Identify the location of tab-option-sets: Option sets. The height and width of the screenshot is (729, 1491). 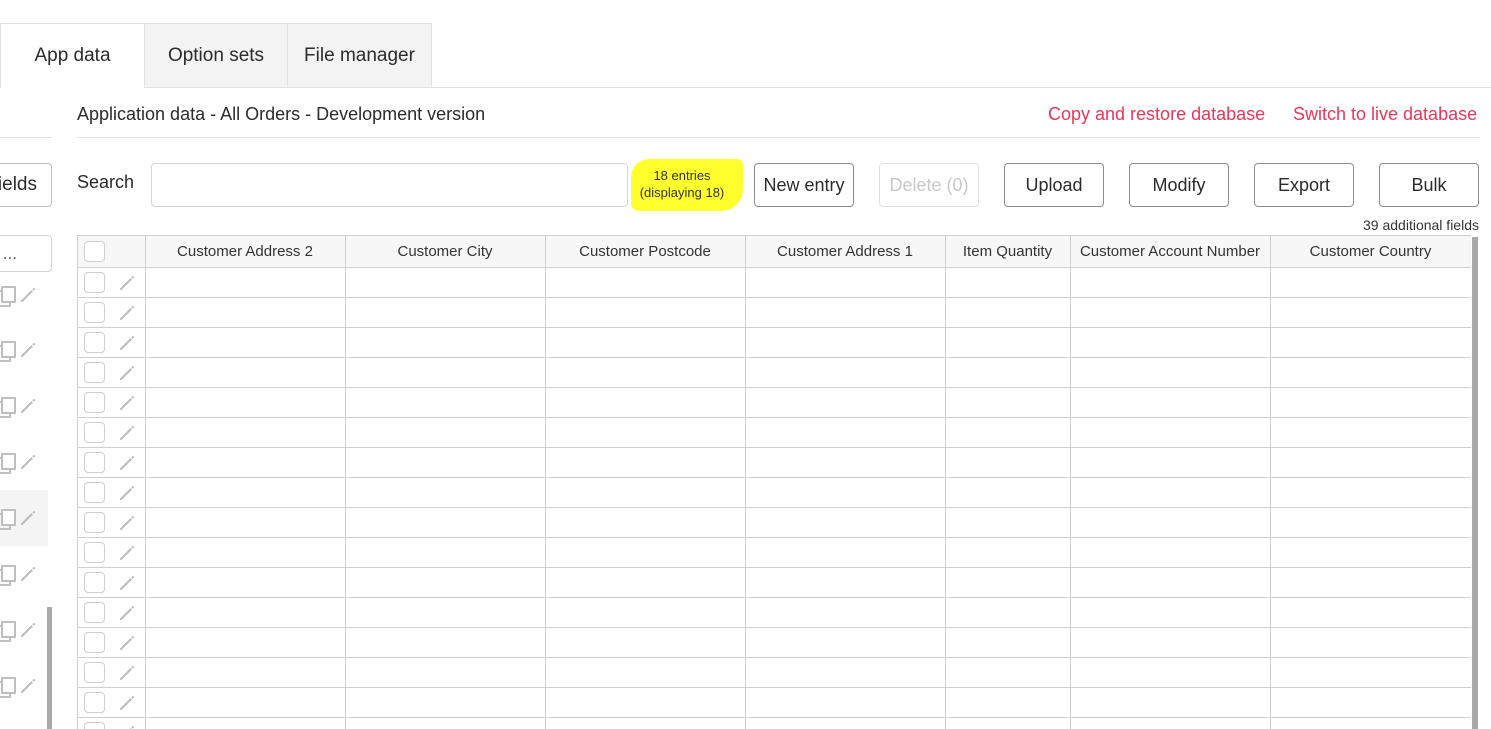
(216, 55).